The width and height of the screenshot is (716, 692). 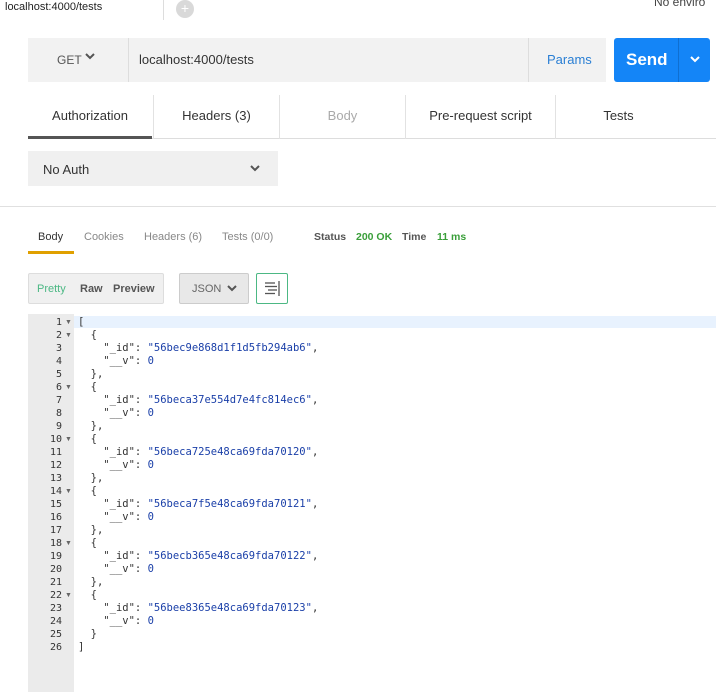 What do you see at coordinates (55, 595) in the screenshot?
I see `line-number: 22` at bounding box center [55, 595].